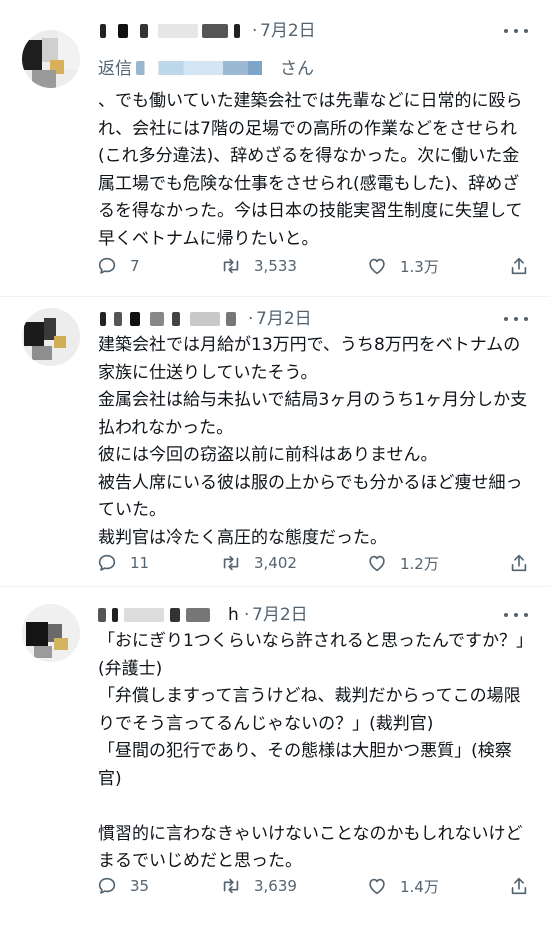  I want to click on reply-prefix: 返信, so click(115, 69).